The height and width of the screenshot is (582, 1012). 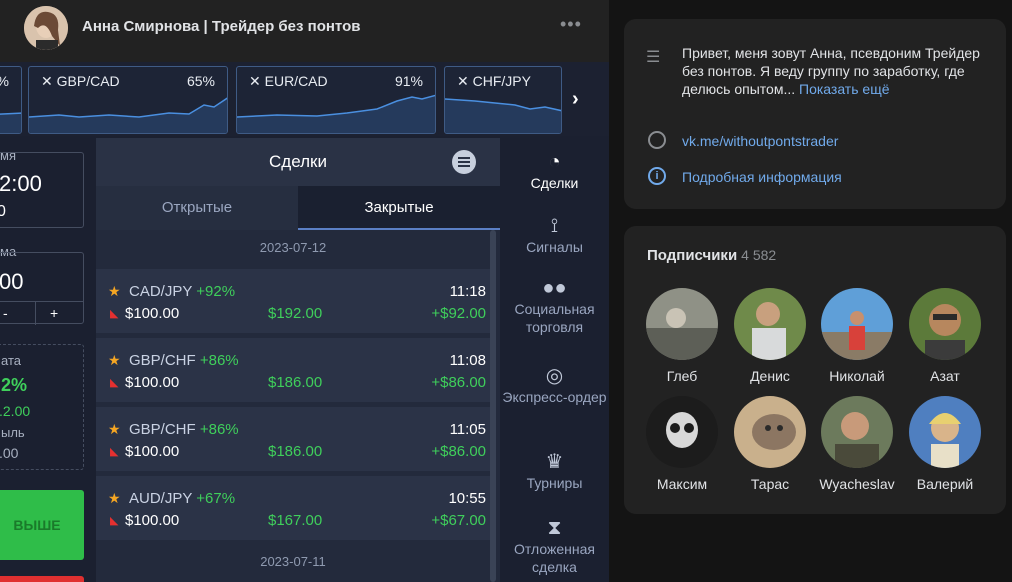 I want to click on nav-label: Сигналы, so click(x=554, y=247).